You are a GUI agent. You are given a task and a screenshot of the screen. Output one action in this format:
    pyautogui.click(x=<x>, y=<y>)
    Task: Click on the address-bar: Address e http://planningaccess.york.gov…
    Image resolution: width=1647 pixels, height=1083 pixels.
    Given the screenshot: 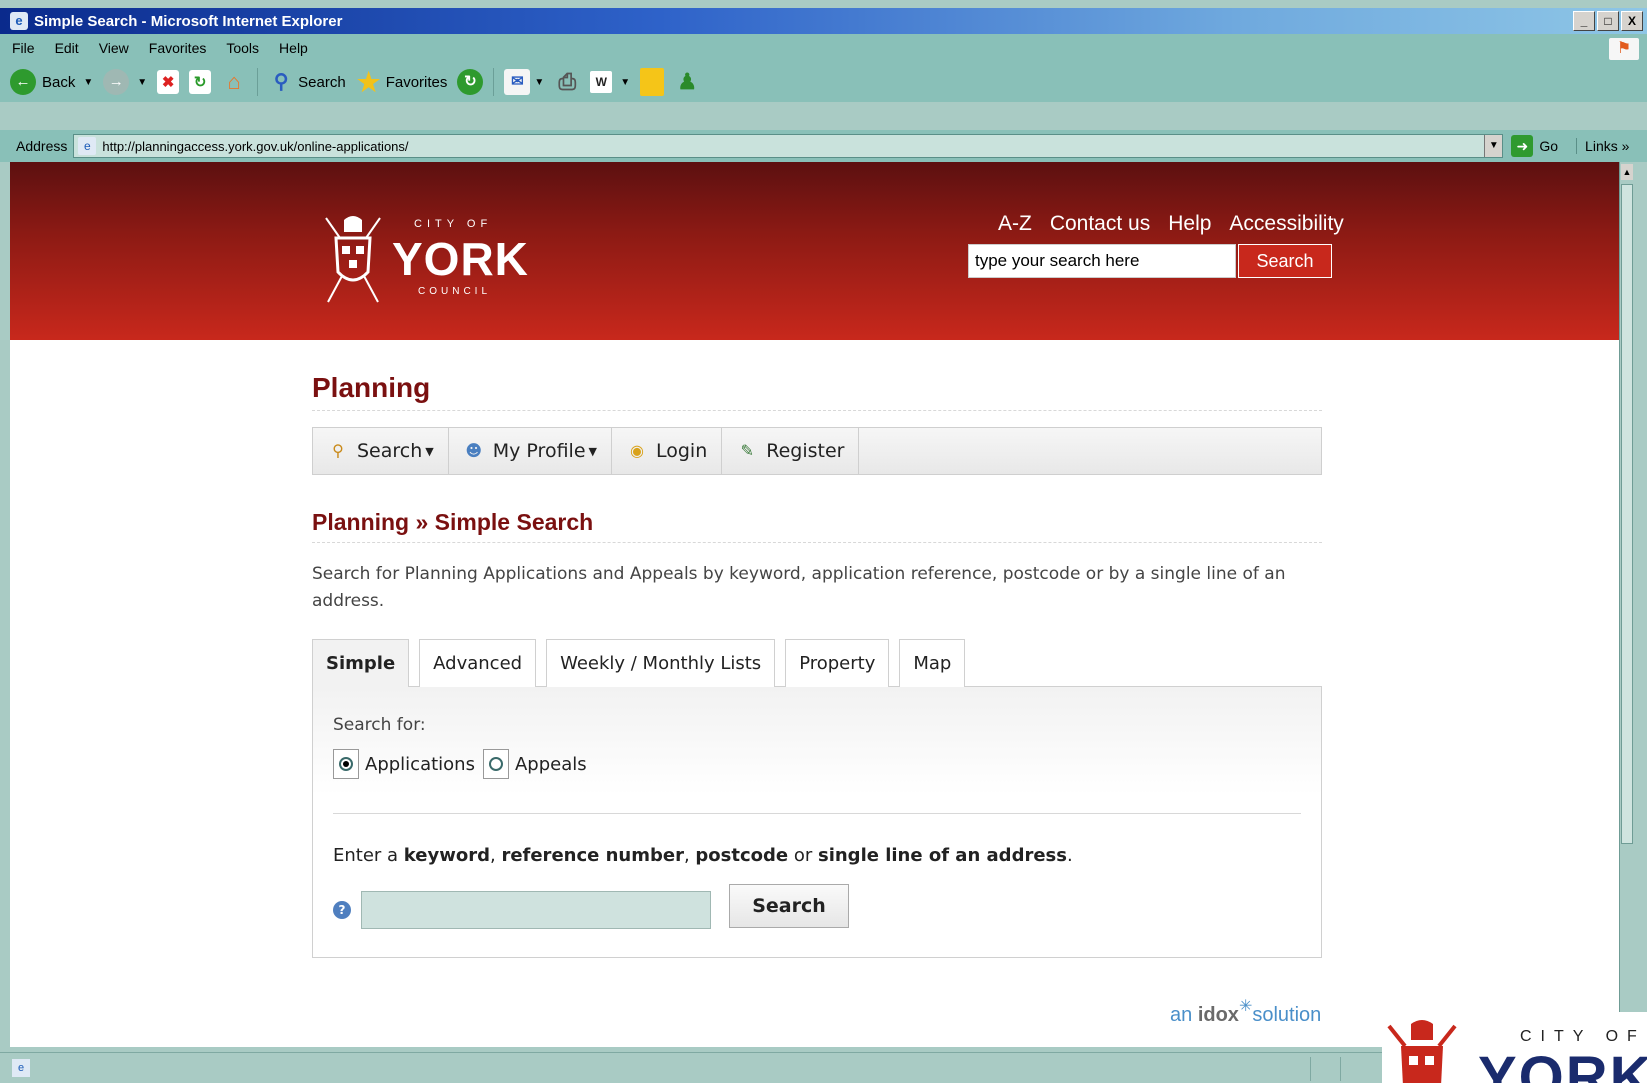 What is the action you would take?
    pyautogui.click(x=823, y=146)
    